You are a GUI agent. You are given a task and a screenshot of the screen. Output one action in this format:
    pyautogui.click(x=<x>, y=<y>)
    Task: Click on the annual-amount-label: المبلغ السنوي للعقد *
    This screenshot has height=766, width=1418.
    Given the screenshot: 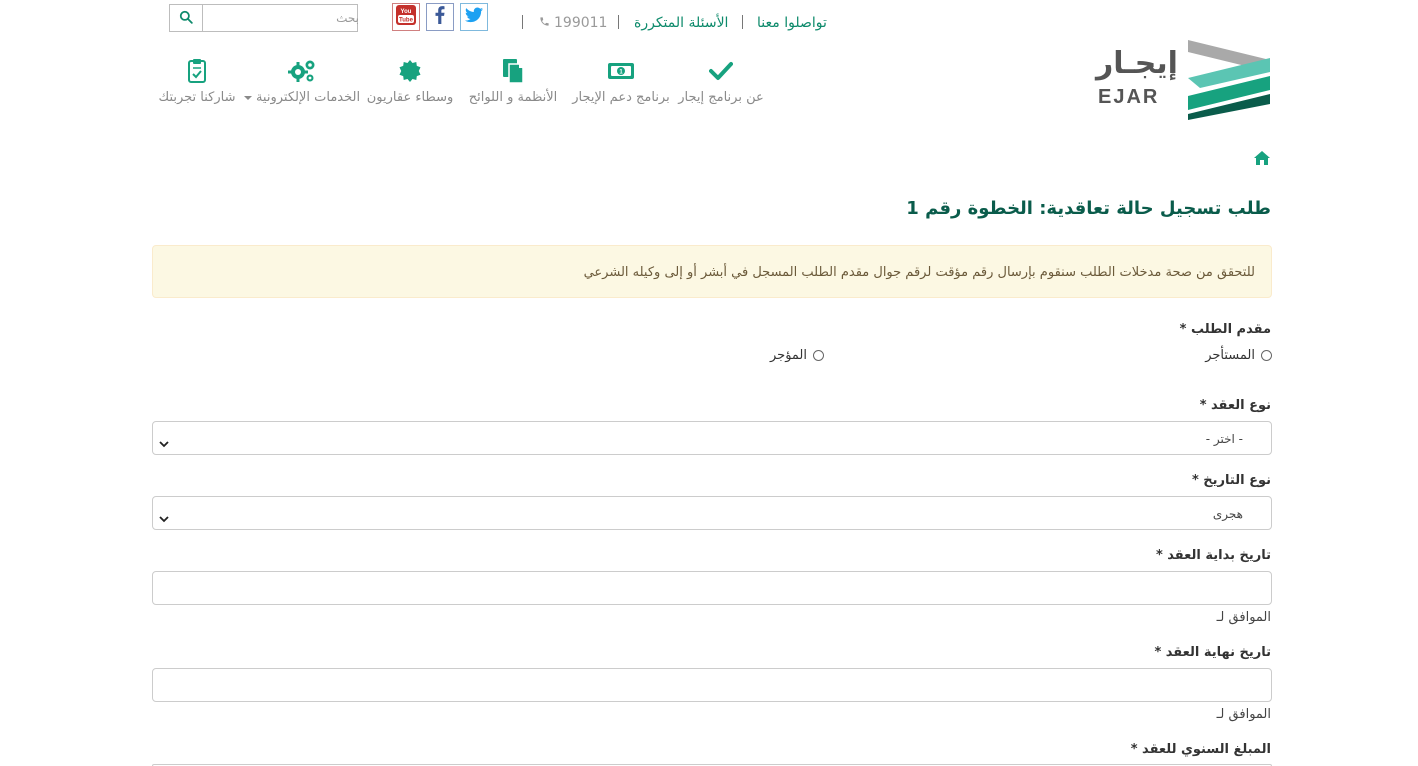 What is the action you would take?
    pyautogui.click(x=1200, y=749)
    